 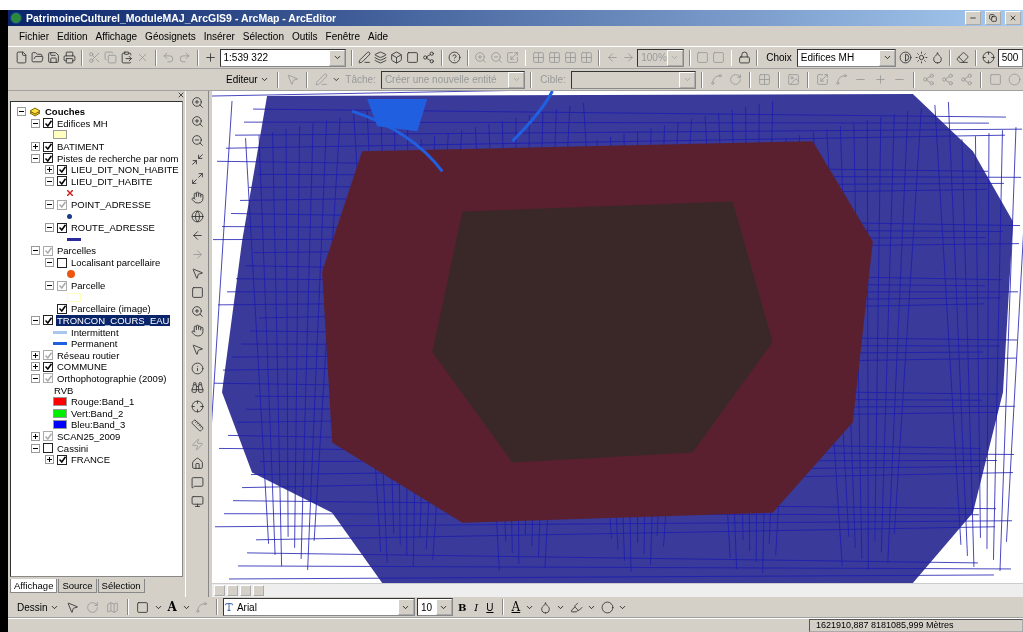 I want to click on layer-name: Pistes de recherche par nom, so click(x=118, y=158).